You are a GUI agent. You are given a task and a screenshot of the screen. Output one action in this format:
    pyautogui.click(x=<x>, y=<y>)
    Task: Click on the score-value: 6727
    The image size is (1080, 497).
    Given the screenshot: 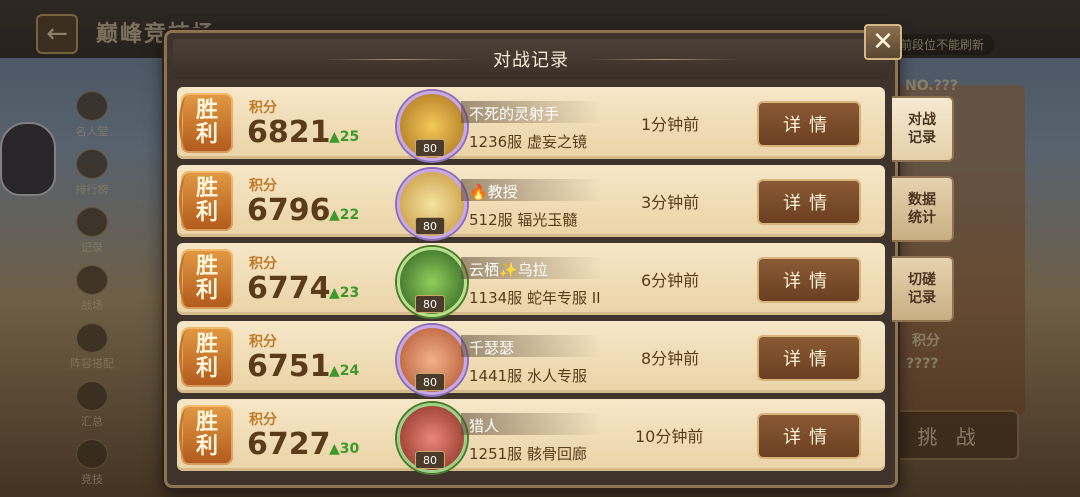 What is the action you would take?
    pyautogui.click(x=289, y=444)
    